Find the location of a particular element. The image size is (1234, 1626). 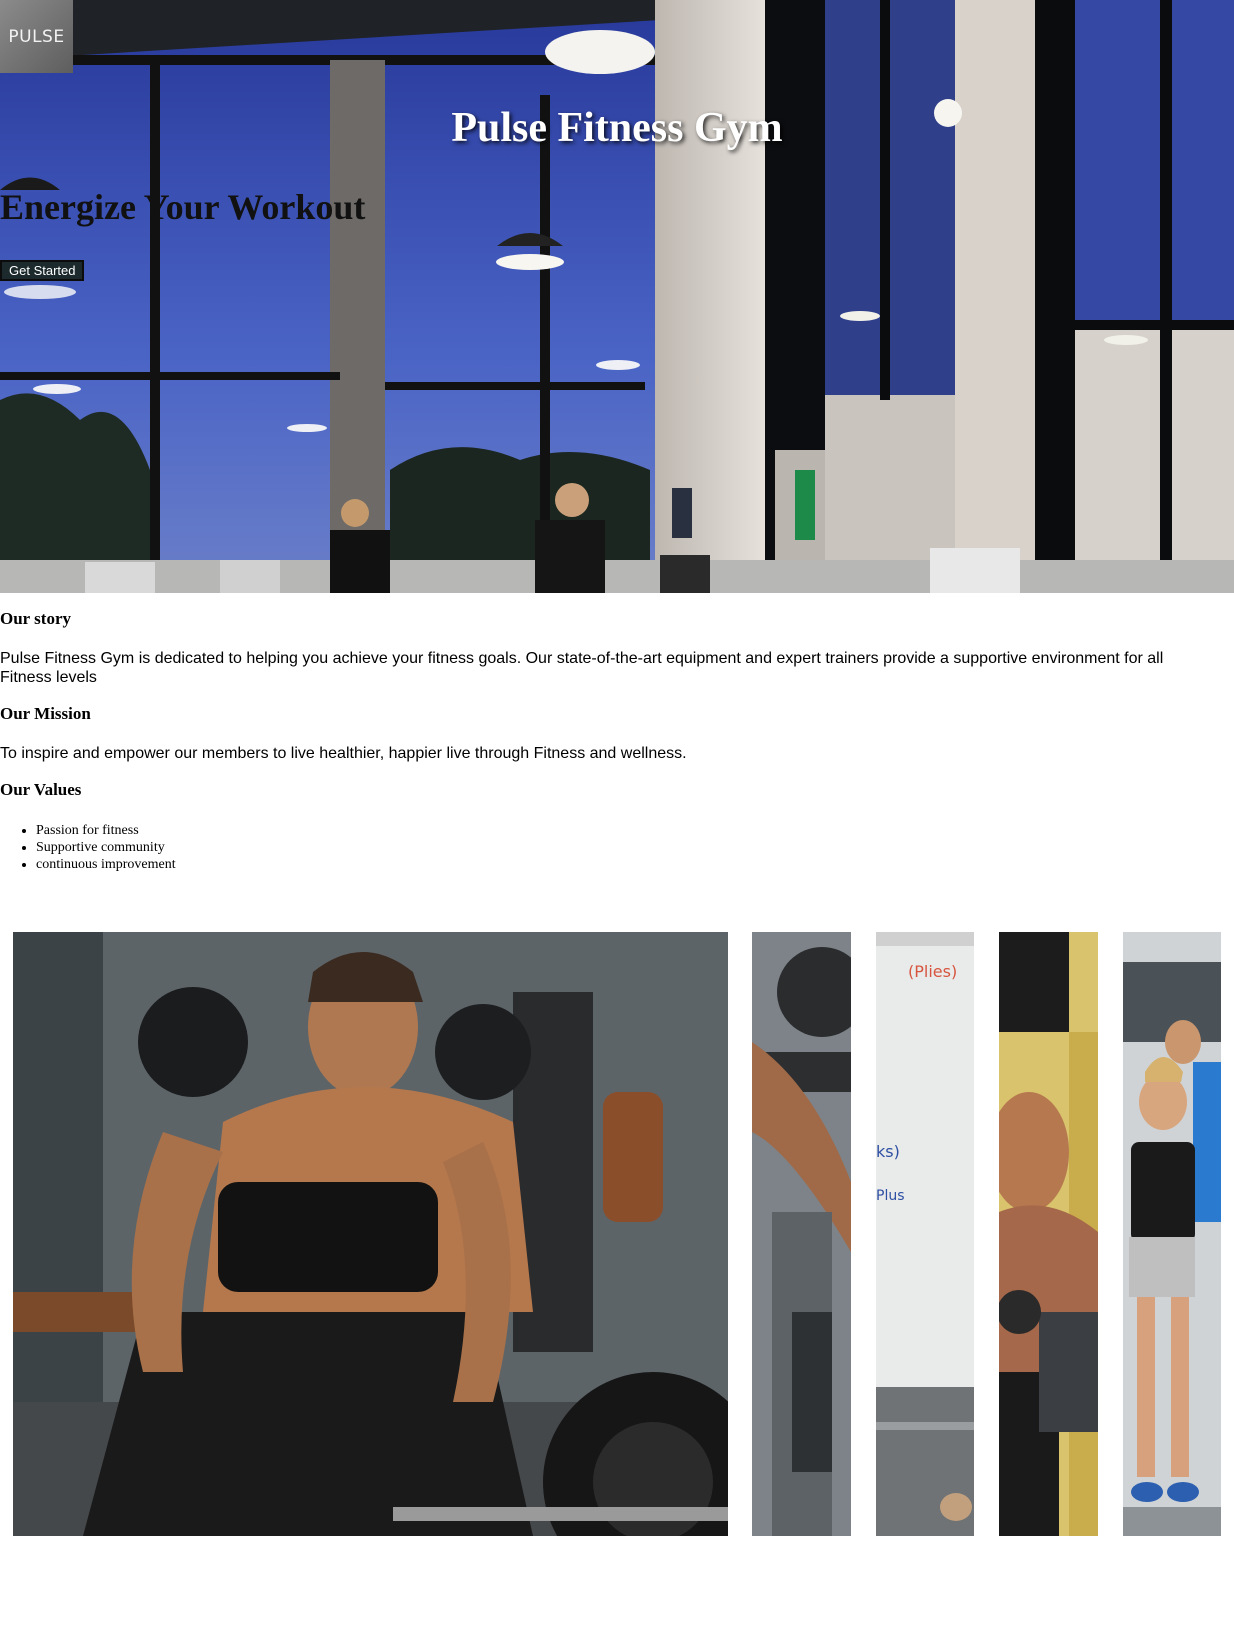

whiteboard-photo: (Plies) ks) Plus is located at coordinates (925, 1234).